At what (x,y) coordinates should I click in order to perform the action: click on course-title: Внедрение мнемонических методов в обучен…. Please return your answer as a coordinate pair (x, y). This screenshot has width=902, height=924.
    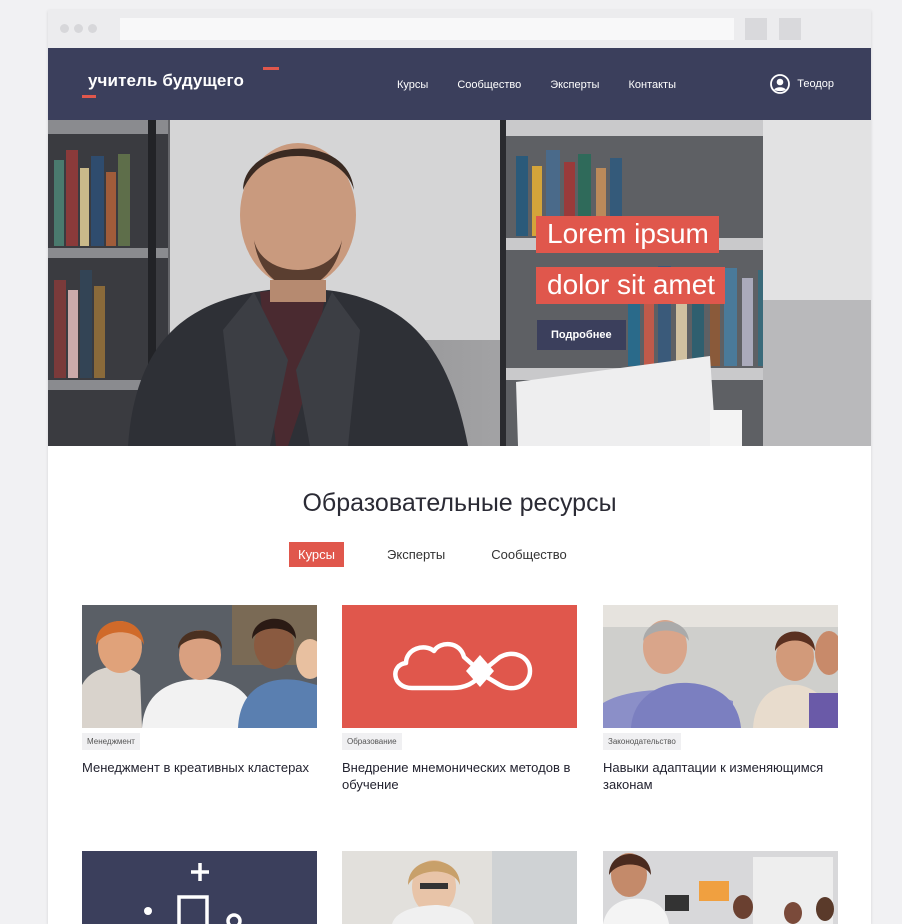
    Looking at the image, I should click on (459, 776).